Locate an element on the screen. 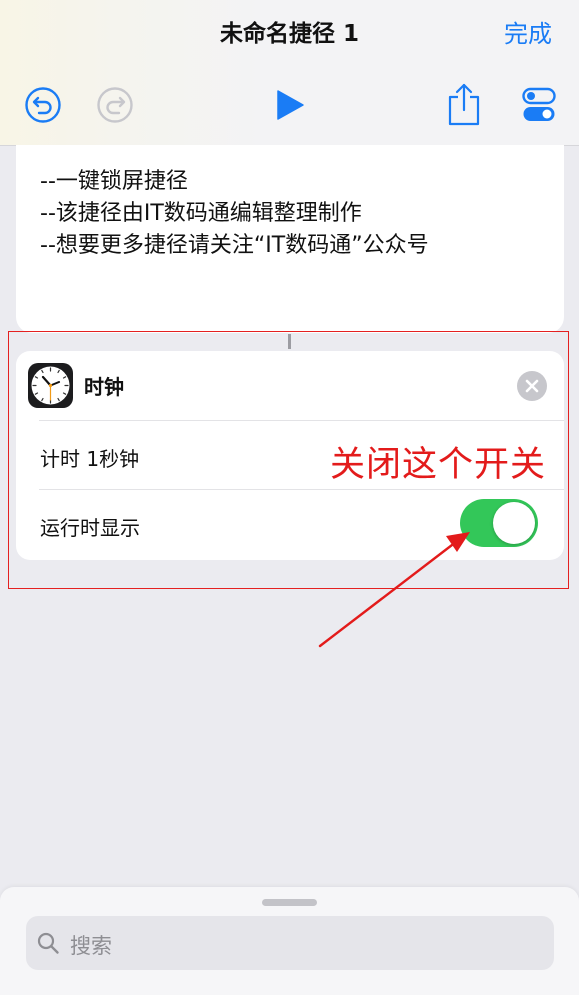  toggles-icon is located at coordinates (539, 105).